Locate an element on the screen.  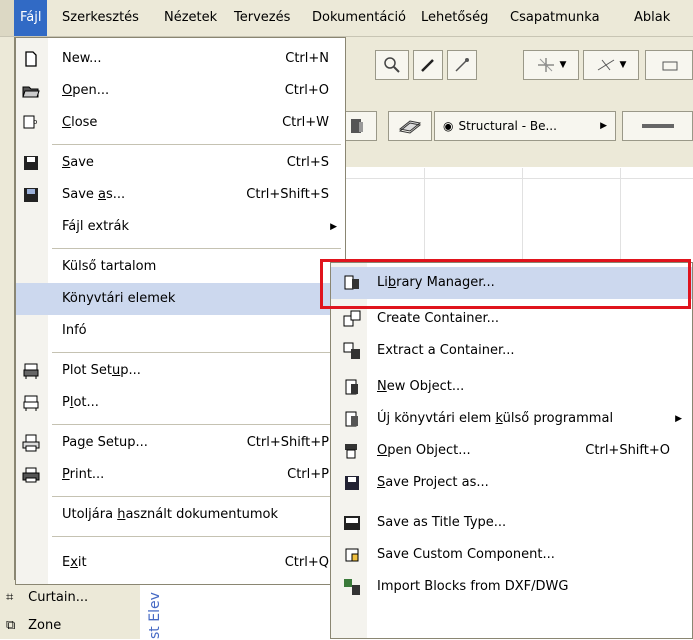
structural-view-button: ◉ Structural - Be... ▶ is located at coordinates (525, 126).